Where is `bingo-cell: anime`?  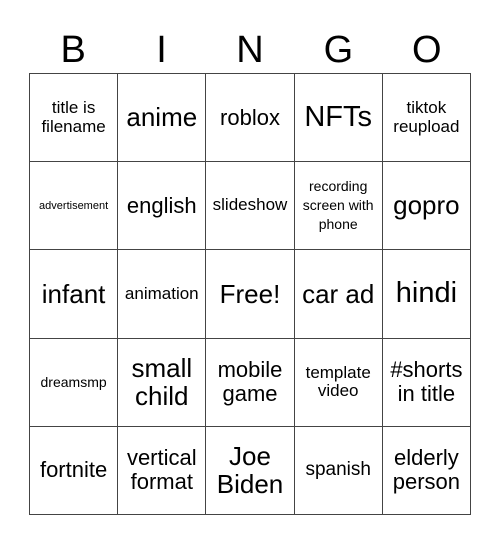 bingo-cell: anime is located at coordinates (162, 118).